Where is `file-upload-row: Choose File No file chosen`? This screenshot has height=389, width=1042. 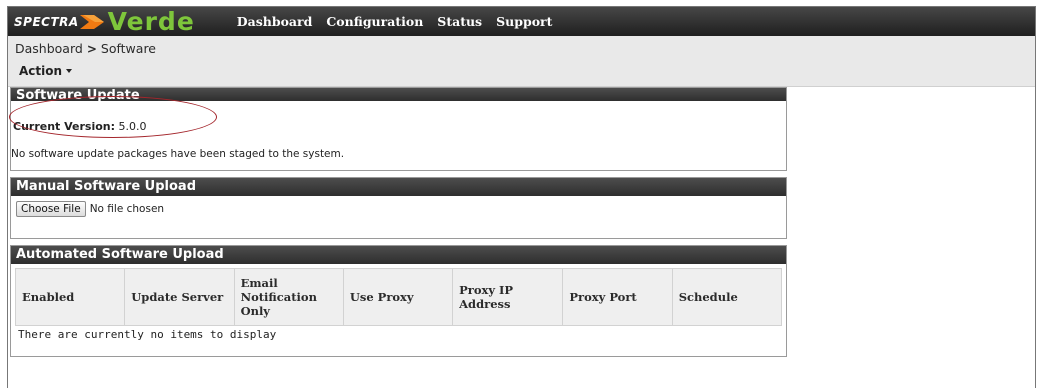 file-upload-row: Choose File No file chosen is located at coordinates (90, 209).